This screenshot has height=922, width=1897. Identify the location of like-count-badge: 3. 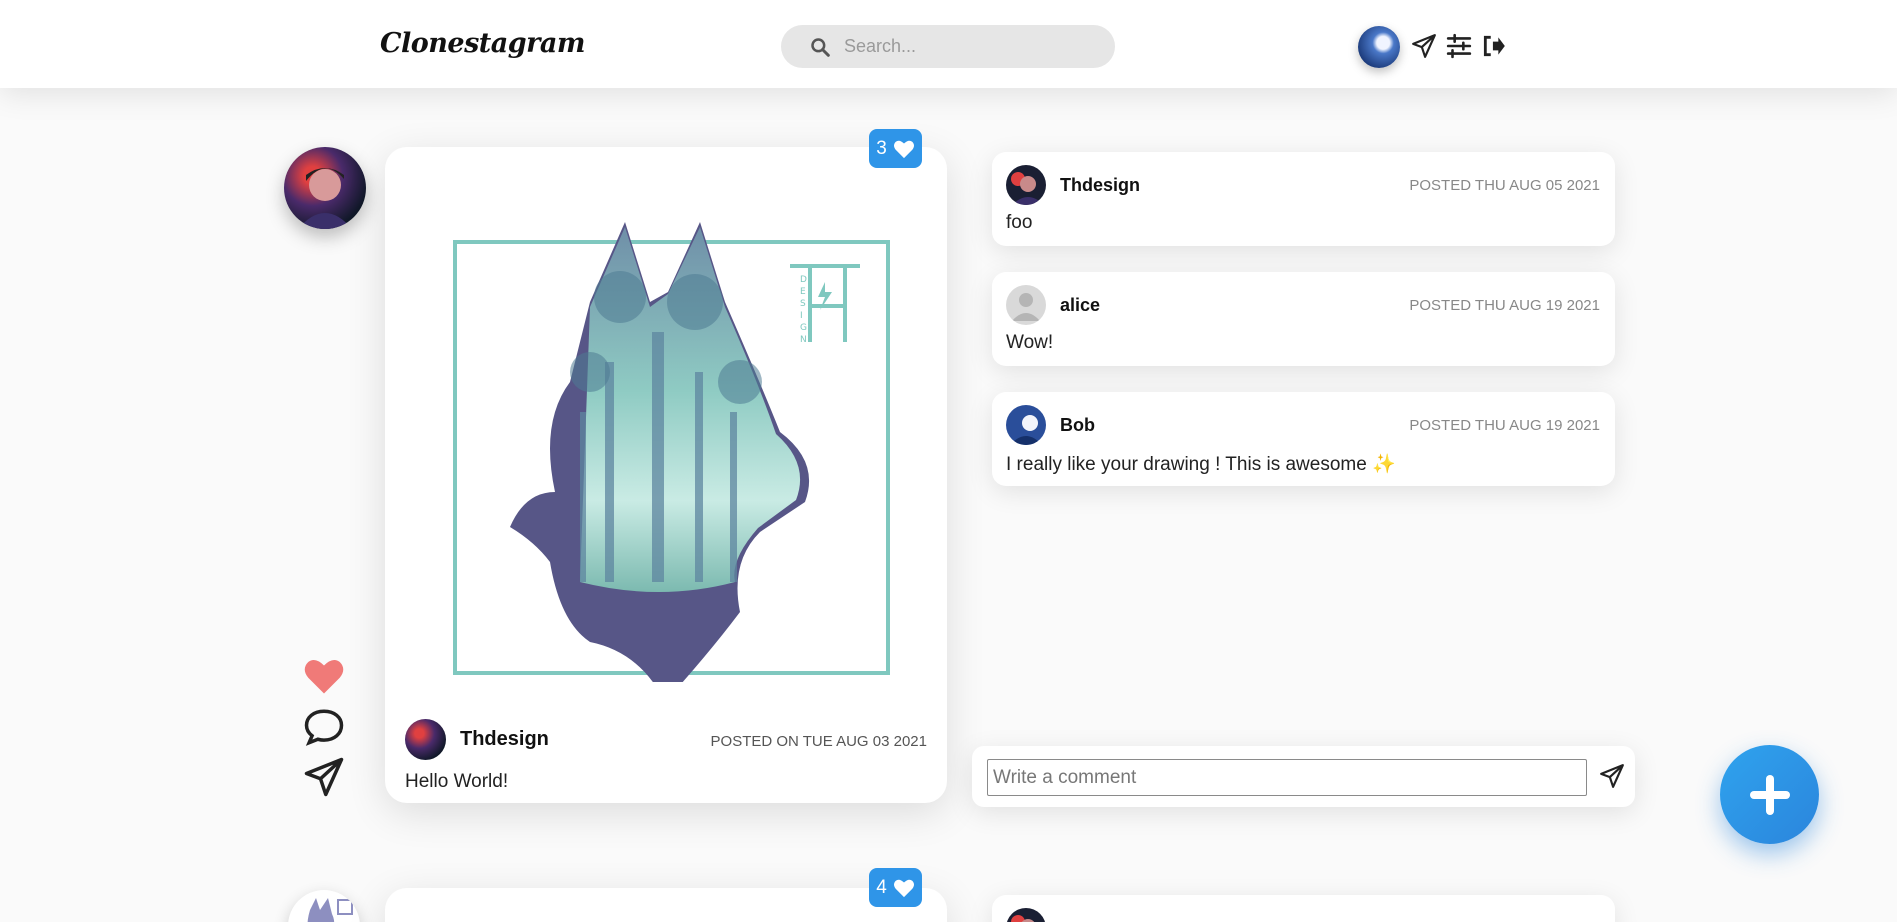
(895, 148).